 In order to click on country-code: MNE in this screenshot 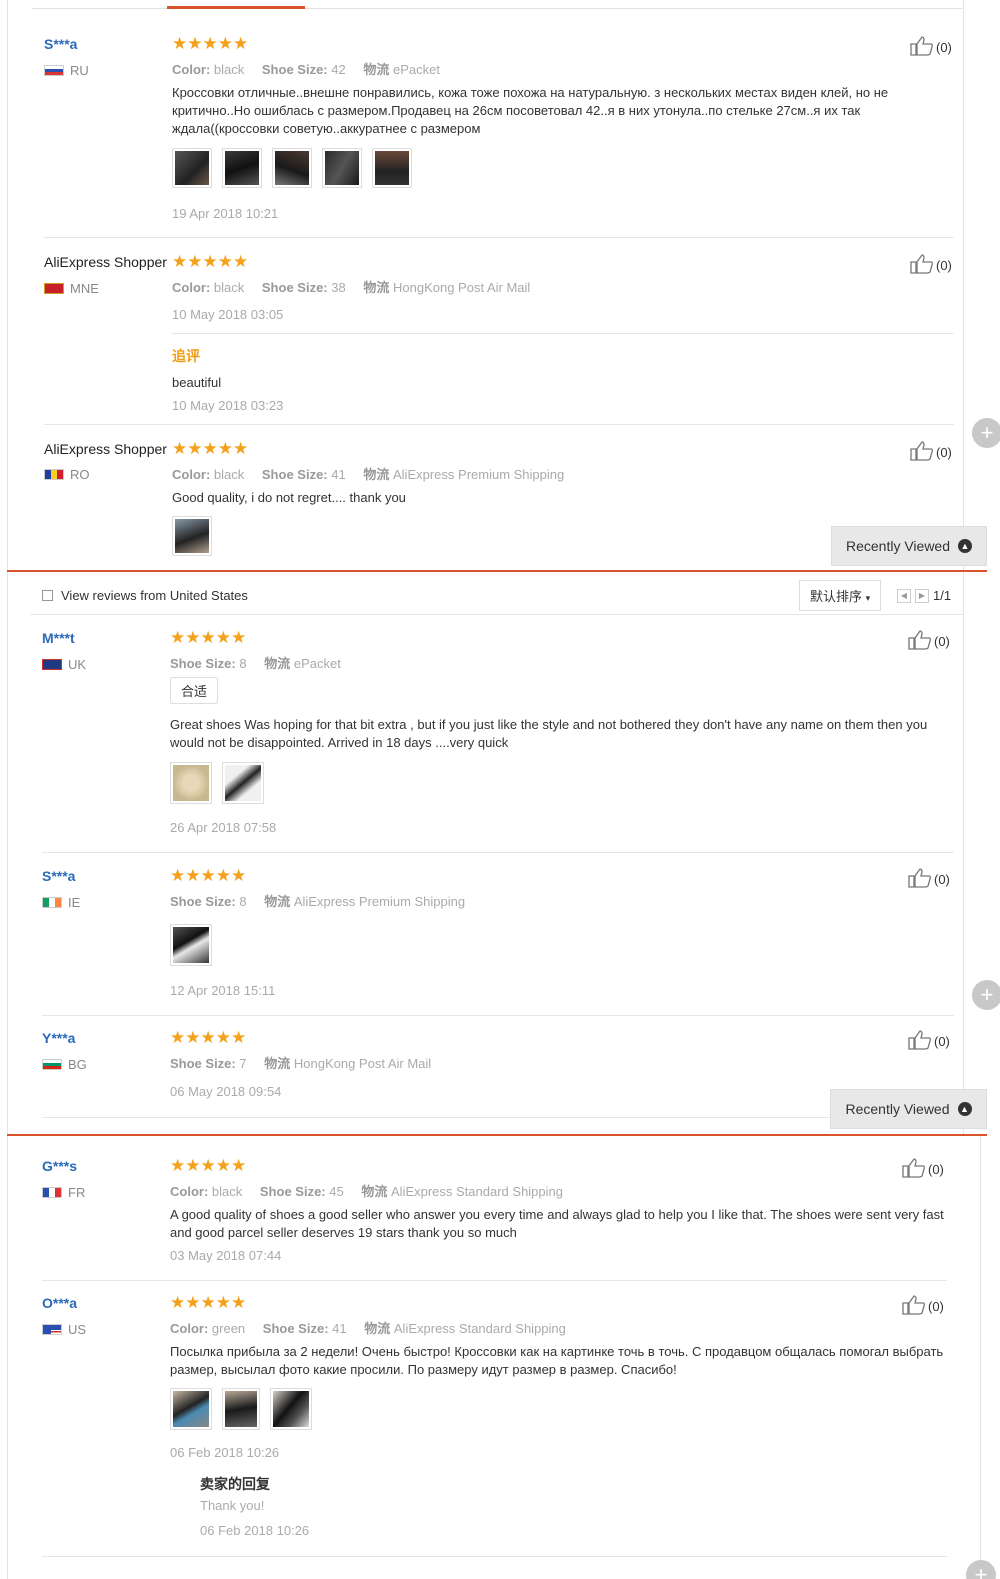, I will do `click(84, 288)`.